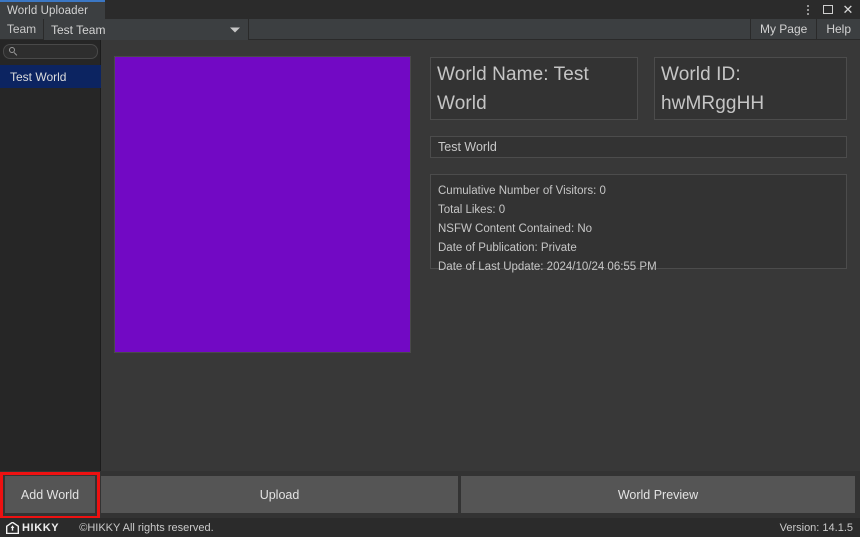 The width and height of the screenshot is (860, 537). Describe the element at coordinates (12, 527) in the screenshot. I see `hikky-house-logo-icon` at that location.